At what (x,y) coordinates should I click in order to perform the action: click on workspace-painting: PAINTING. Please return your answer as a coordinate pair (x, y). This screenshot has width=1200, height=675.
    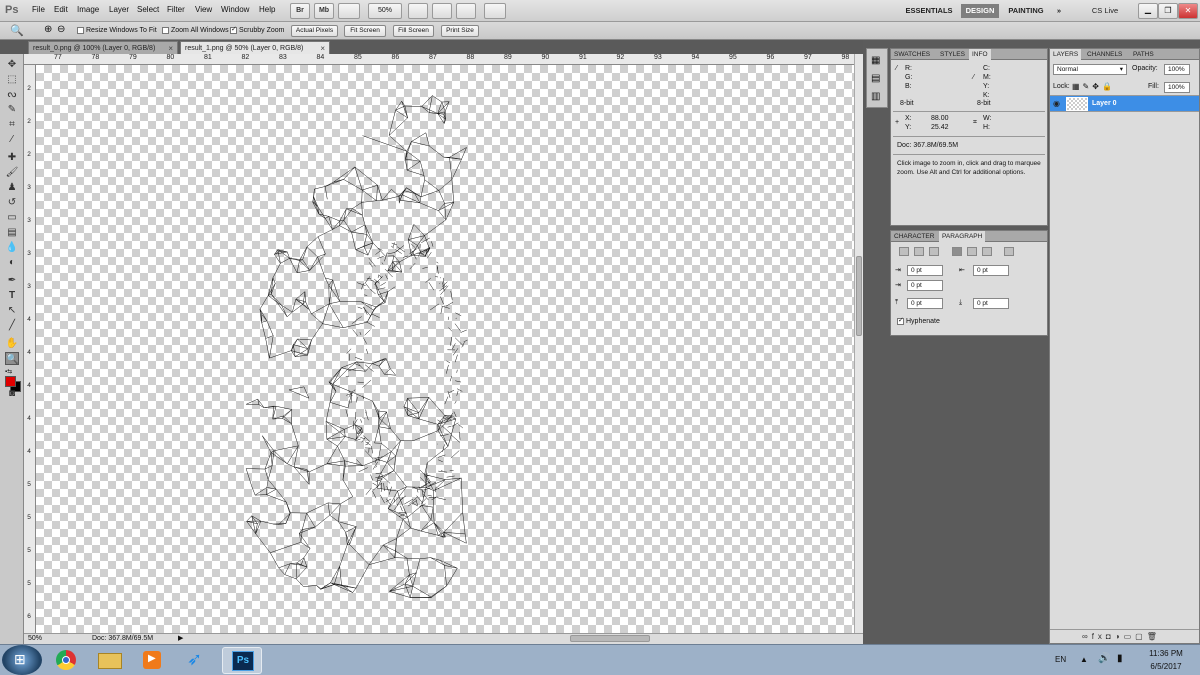
    Looking at the image, I should click on (1026, 11).